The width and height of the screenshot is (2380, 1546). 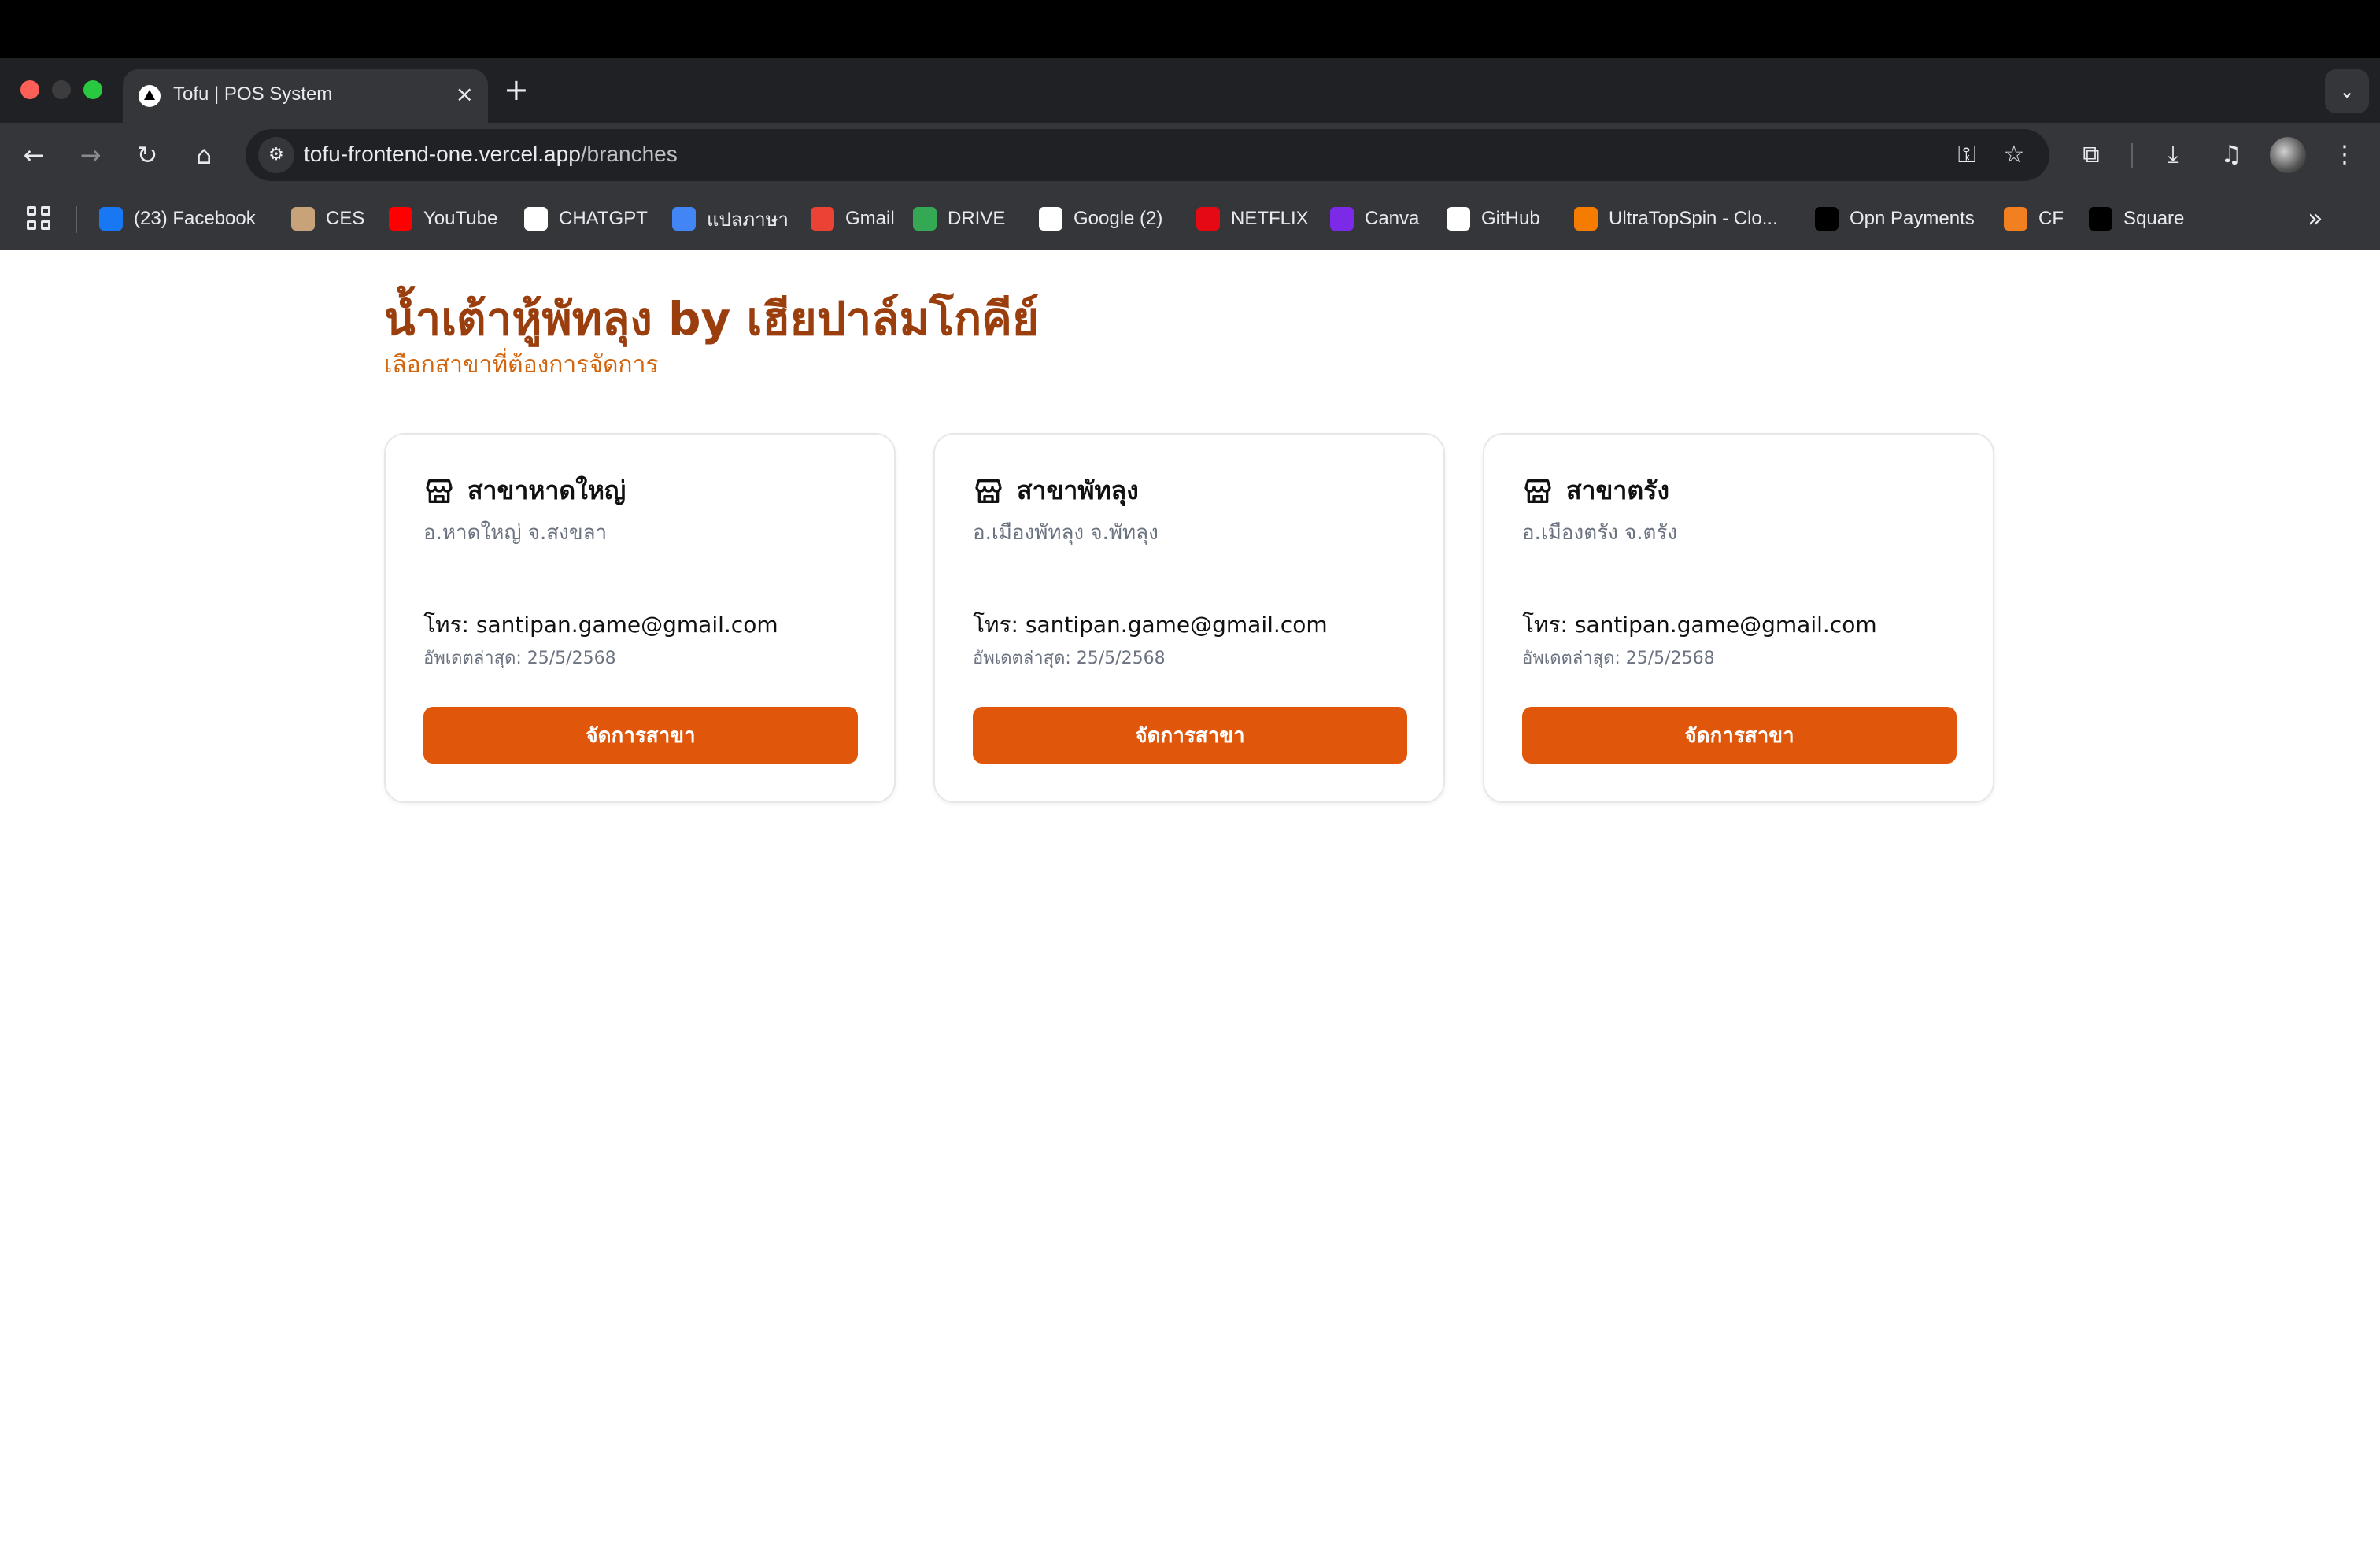 I want to click on new-tab-button: +, so click(x=516, y=89).